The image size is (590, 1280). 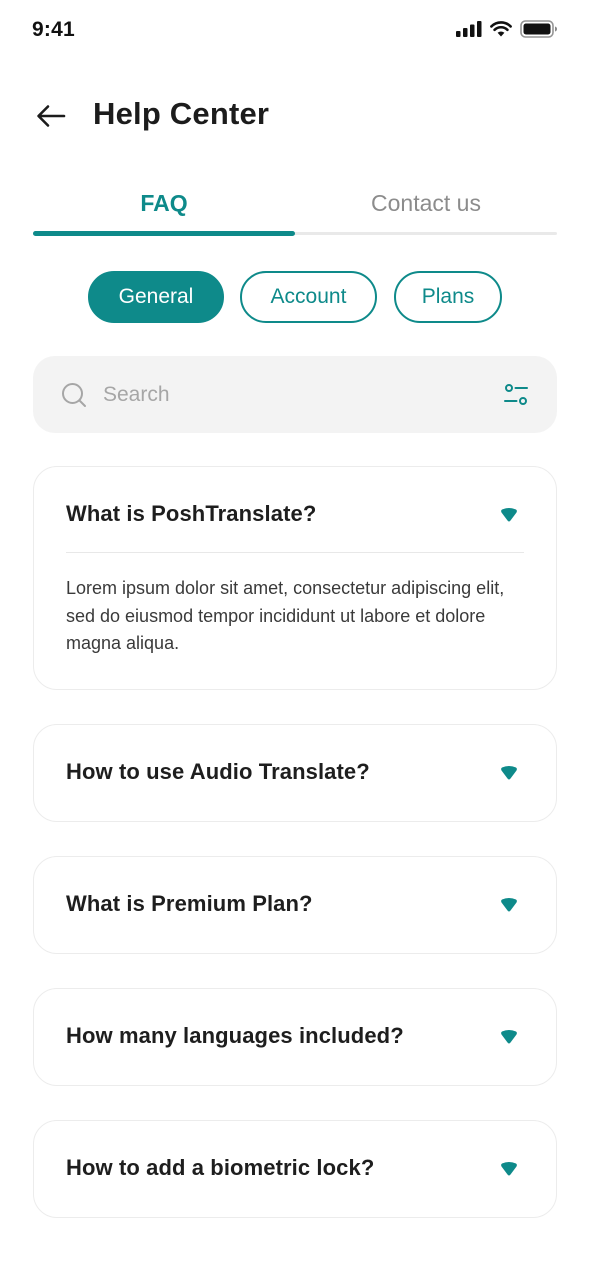 I want to click on tab-contact-us: Contact us, so click(x=426, y=203).